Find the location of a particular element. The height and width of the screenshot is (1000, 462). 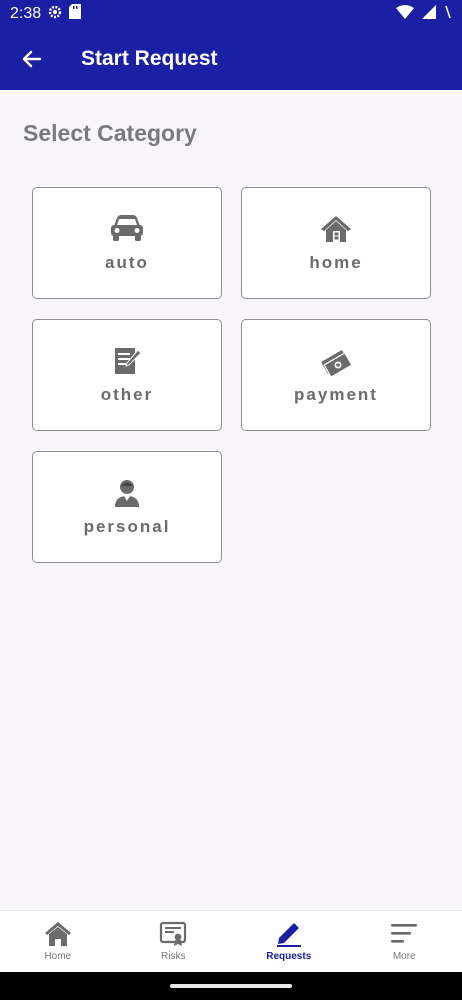

section-title: Select Category is located at coordinates (110, 133).